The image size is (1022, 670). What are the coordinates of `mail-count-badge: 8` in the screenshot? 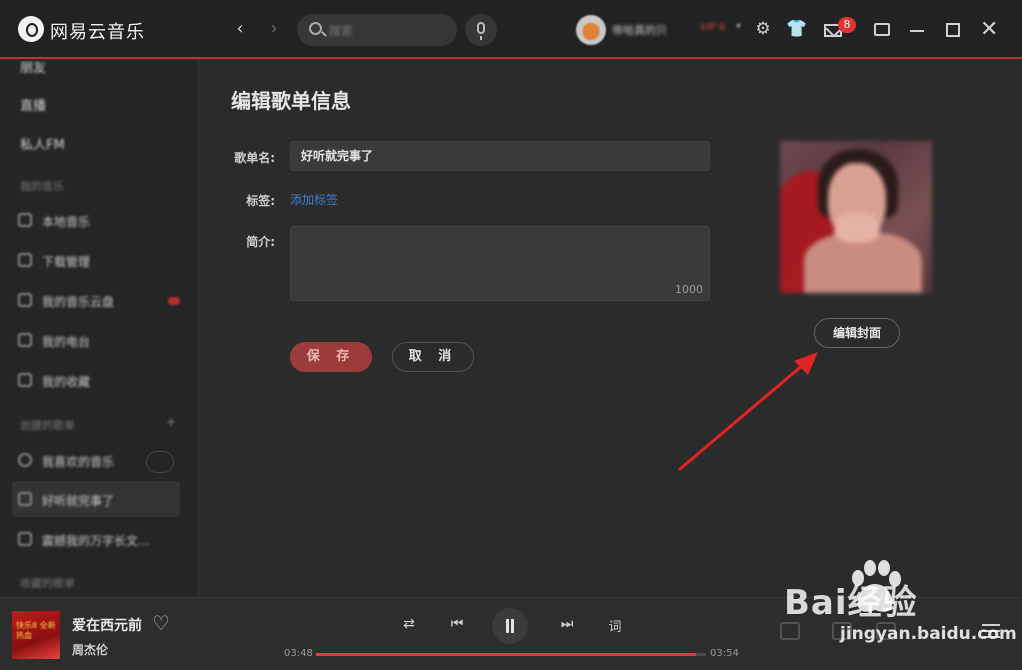 It's located at (847, 25).